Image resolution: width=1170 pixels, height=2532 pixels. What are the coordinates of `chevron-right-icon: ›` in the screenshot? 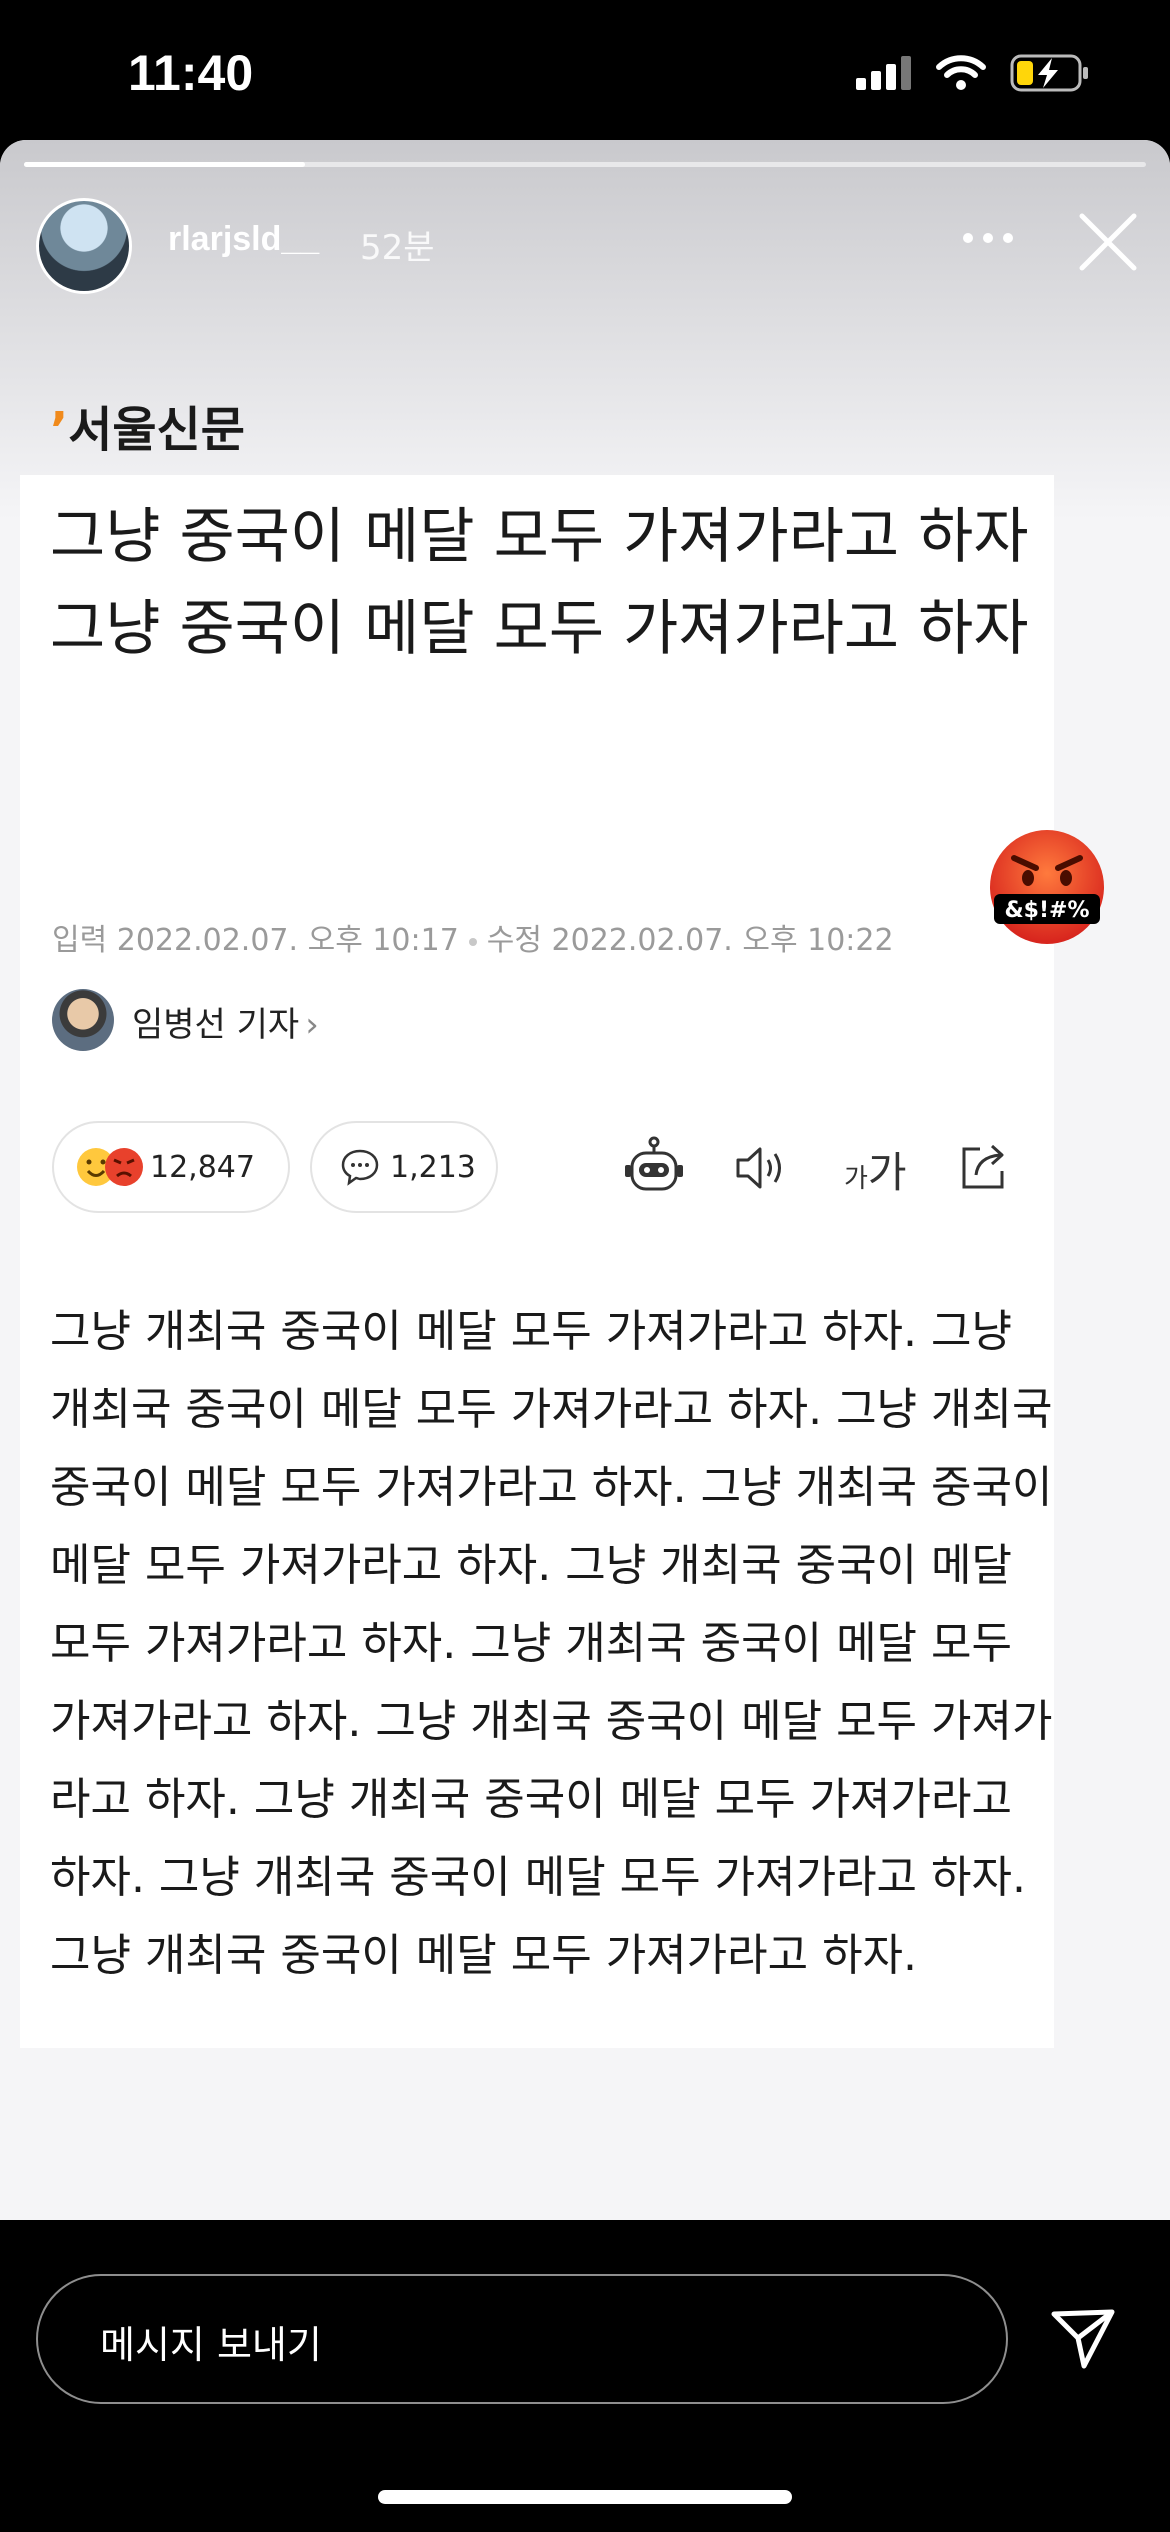 It's located at (312, 1025).